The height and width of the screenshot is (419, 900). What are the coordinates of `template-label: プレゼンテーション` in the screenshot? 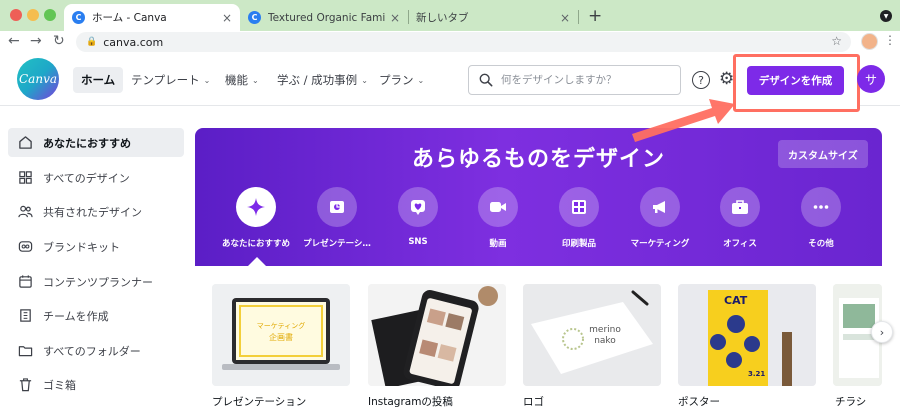 It's located at (259, 402).